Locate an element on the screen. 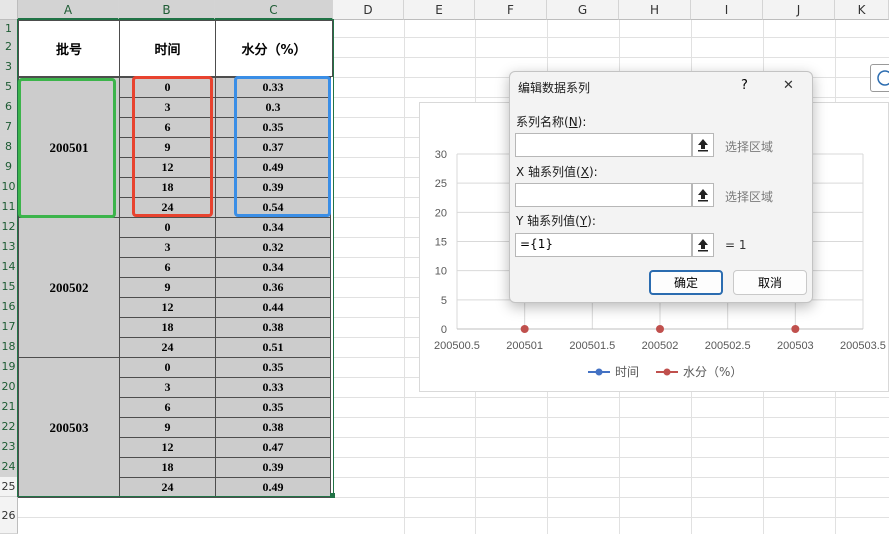 The image size is (889, 534). dialog-title: 编辑数据系列 is located at coordinates (554, 88).